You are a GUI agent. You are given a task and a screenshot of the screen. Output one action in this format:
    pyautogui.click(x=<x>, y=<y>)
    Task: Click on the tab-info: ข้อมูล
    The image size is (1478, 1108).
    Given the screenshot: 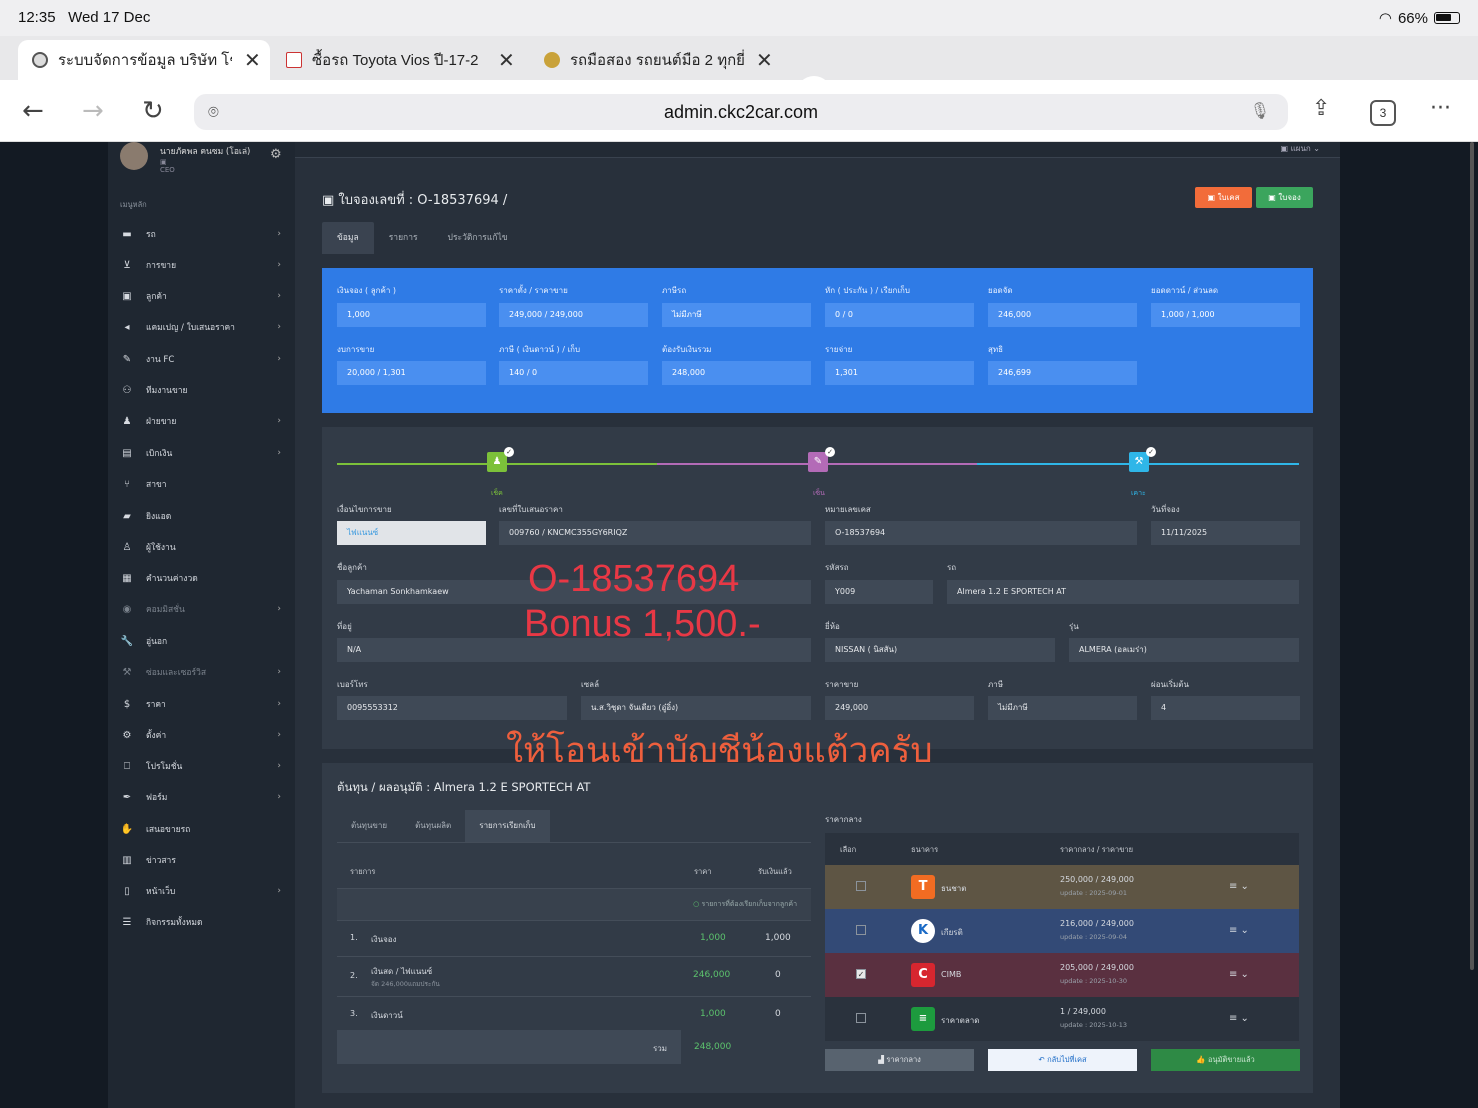 What is the action you would take?
    pyautogui.click(x=348, y=238)
    